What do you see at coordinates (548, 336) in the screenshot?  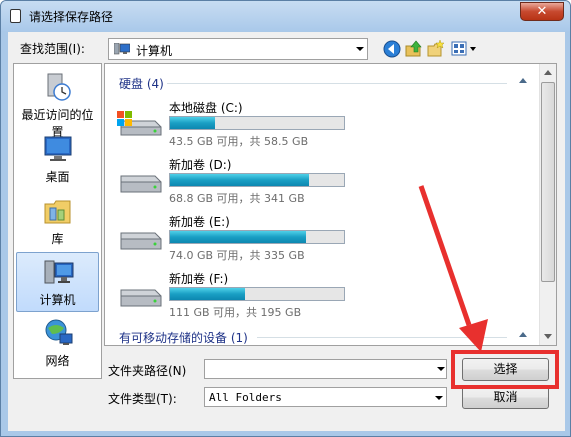 I see `scroll-down-arrow-icon` at bounding box center [548, 336].